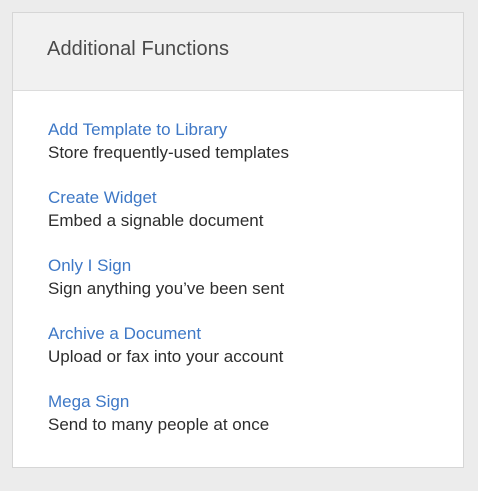 The height and width of the screenshot is (491, 478). I want to click on only-i-sign-link: Only I Sign, so click(89, 266).